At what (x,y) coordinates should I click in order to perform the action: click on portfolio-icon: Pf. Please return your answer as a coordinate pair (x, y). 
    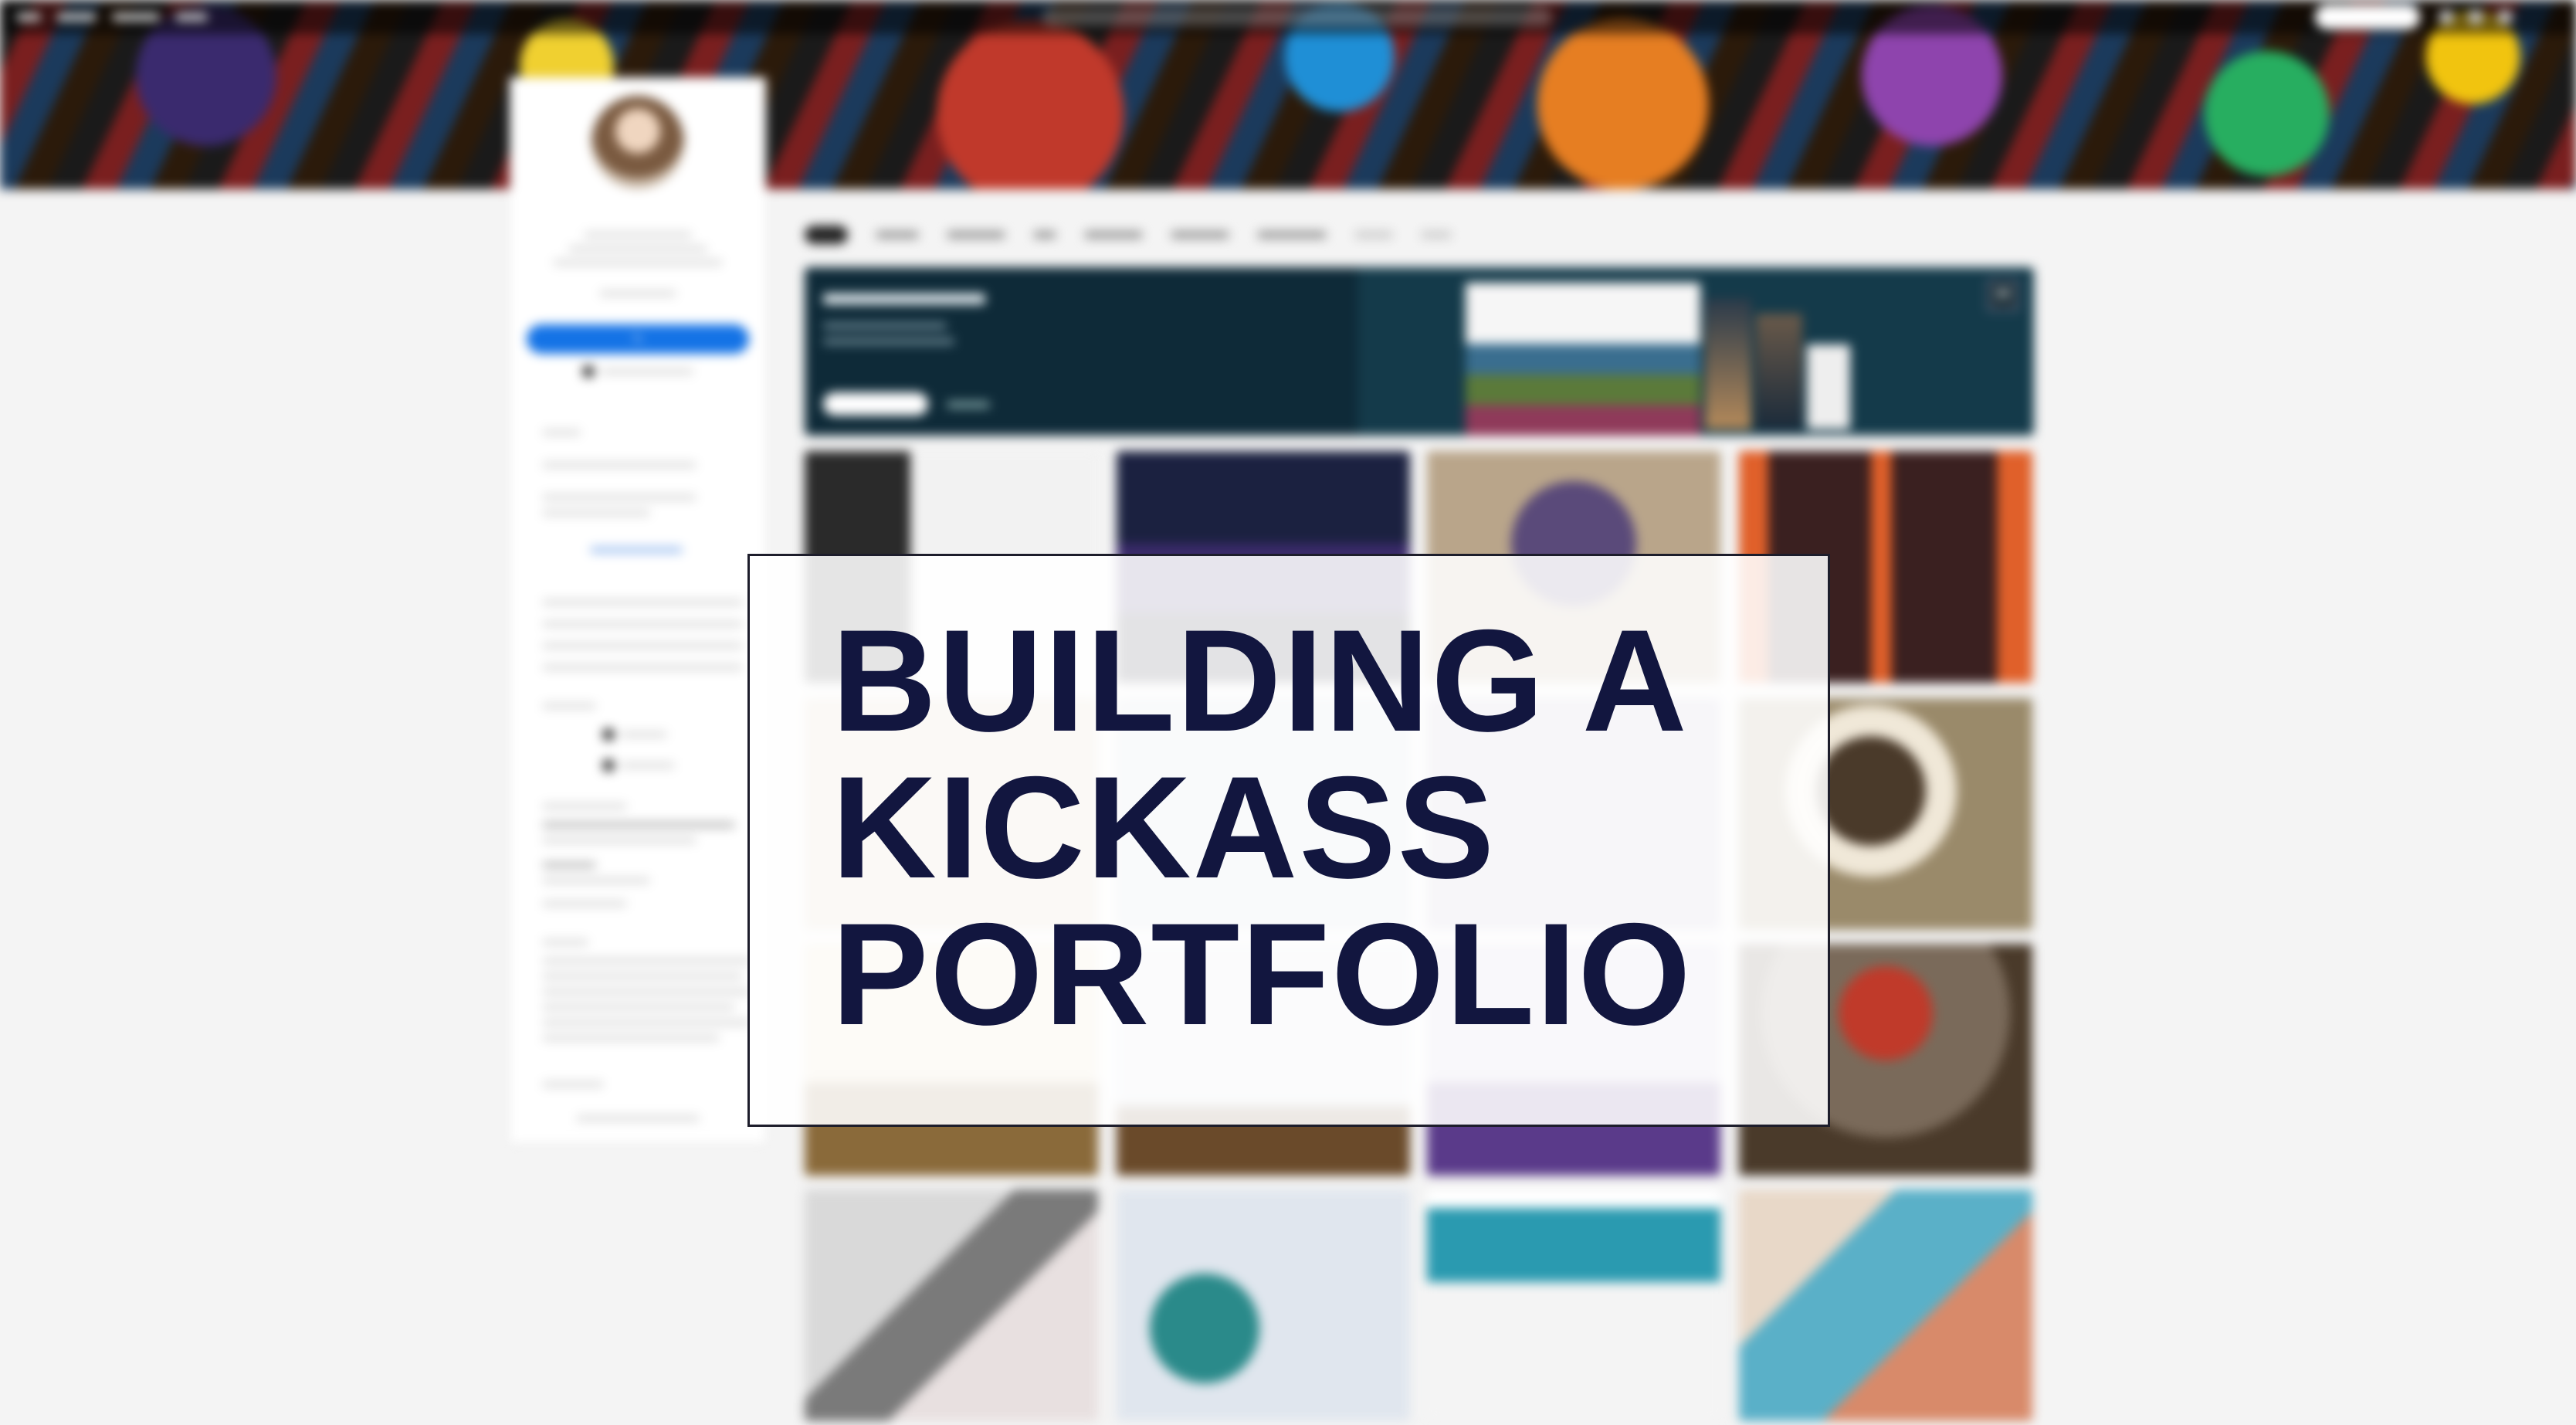
    Looking at the image, I should click on (2003, 295).